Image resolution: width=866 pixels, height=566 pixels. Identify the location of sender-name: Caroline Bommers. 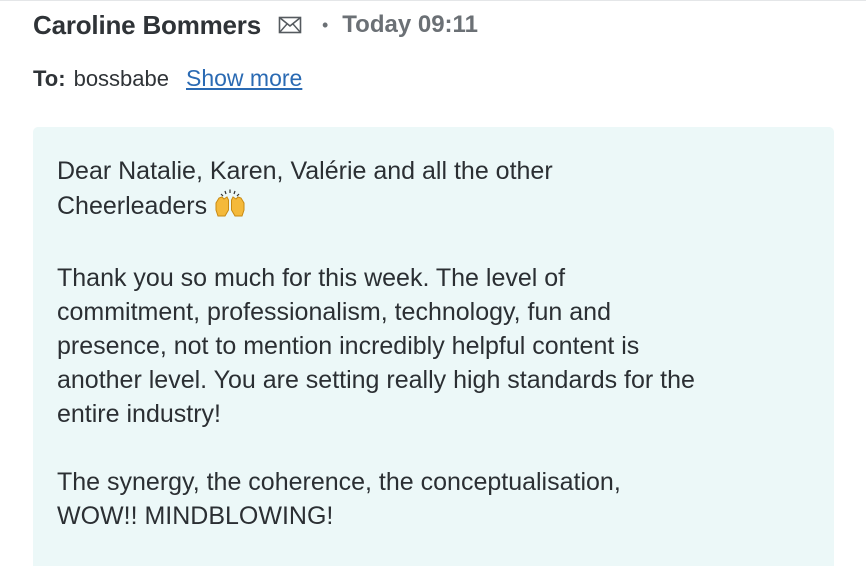
(147, 25).